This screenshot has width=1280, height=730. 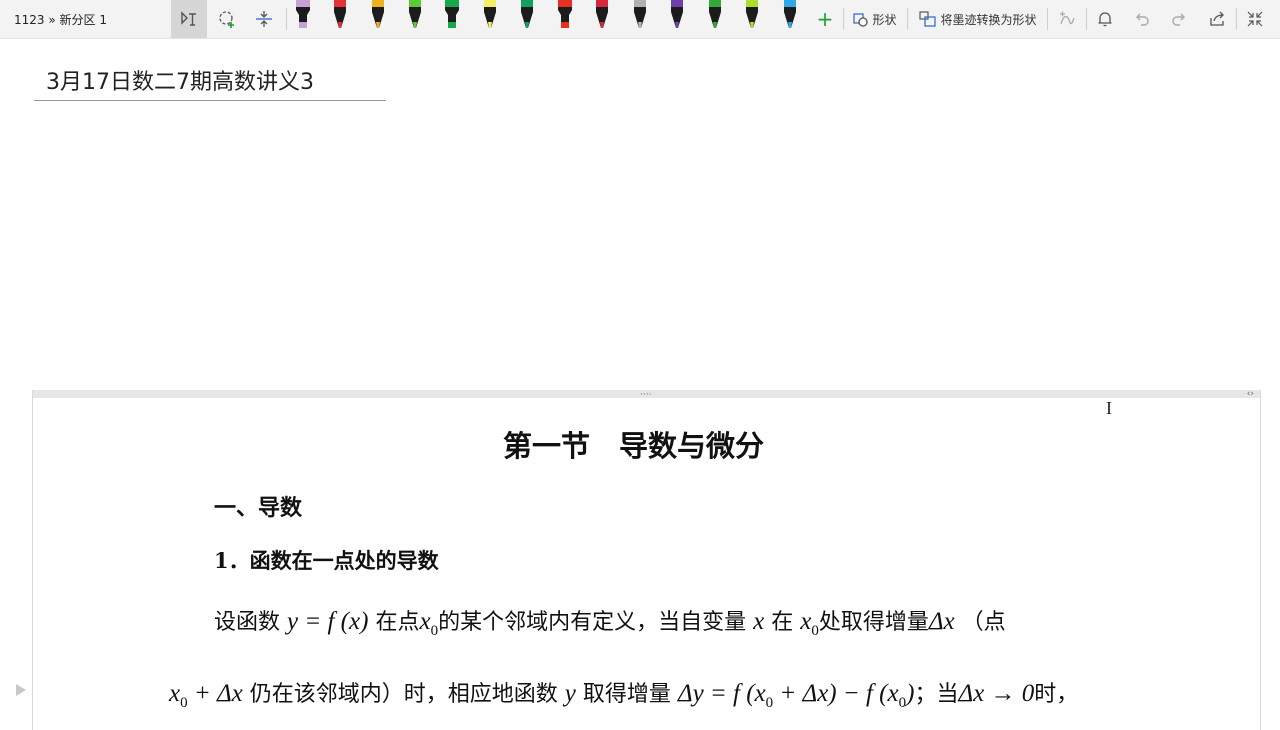 What do you see at coordinates (247, 622) in the screenshot?
I see `text-run: 设函数` at bounding box center [247, 622].